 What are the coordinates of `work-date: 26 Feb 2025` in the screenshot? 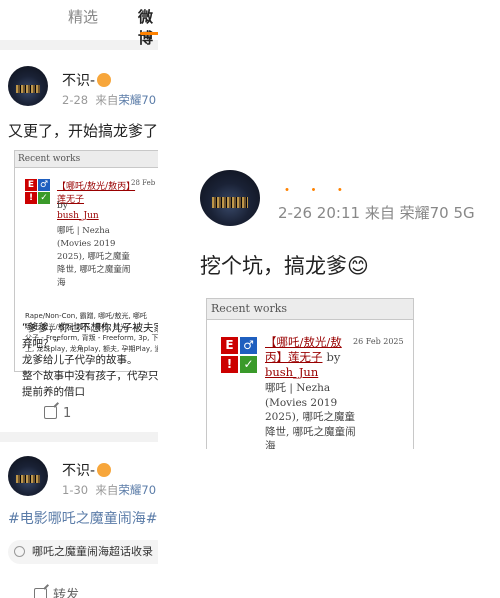 It's located at (378, 341).